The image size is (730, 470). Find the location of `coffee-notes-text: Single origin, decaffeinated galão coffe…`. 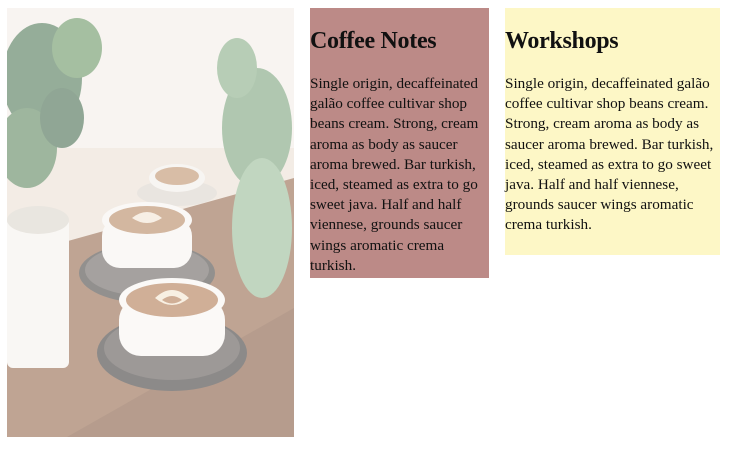

coffee-notes-text: Single origin, decaffeinated galão coffe… is located at coordinates (394, 174).